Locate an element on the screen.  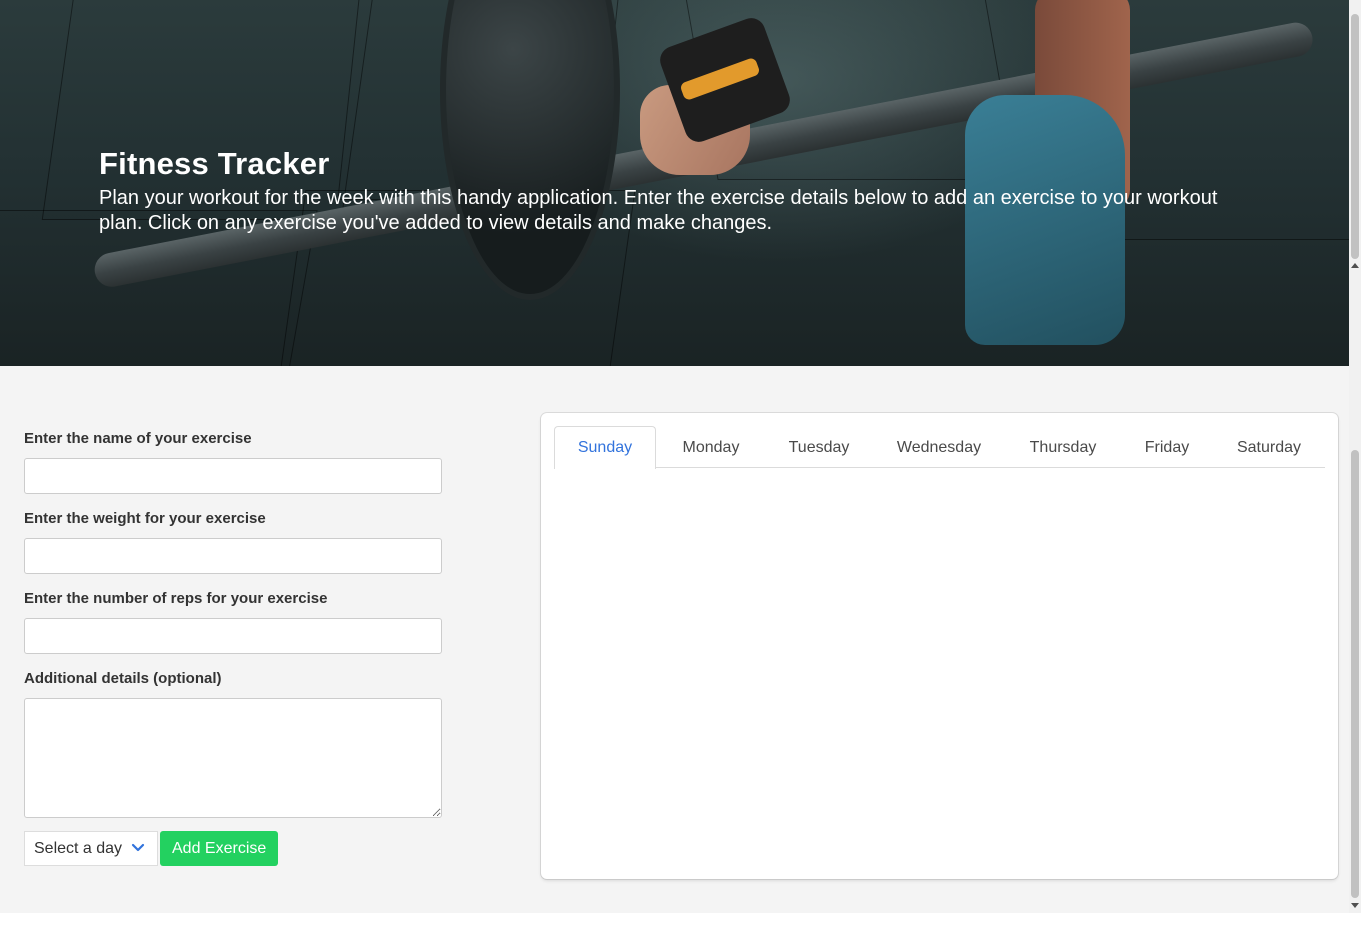
exercise-name-input is located at coordinates (233, 476).